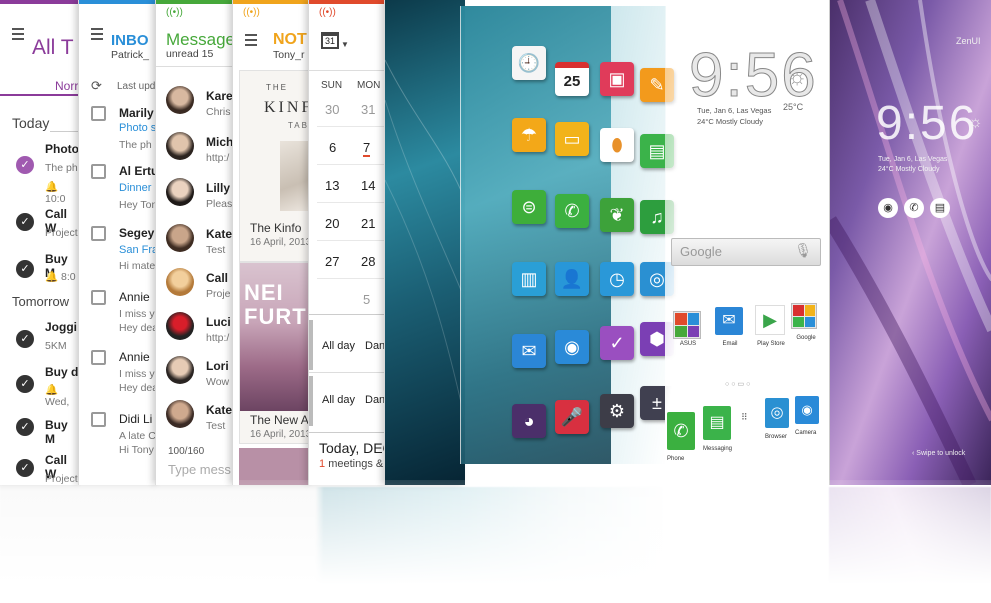 The height and width of the screenshot is (603, 991). What do you see at coordinates (806, 327) in the screenshot?
I see `folder-google: Google` at bounding box center [806, 327].